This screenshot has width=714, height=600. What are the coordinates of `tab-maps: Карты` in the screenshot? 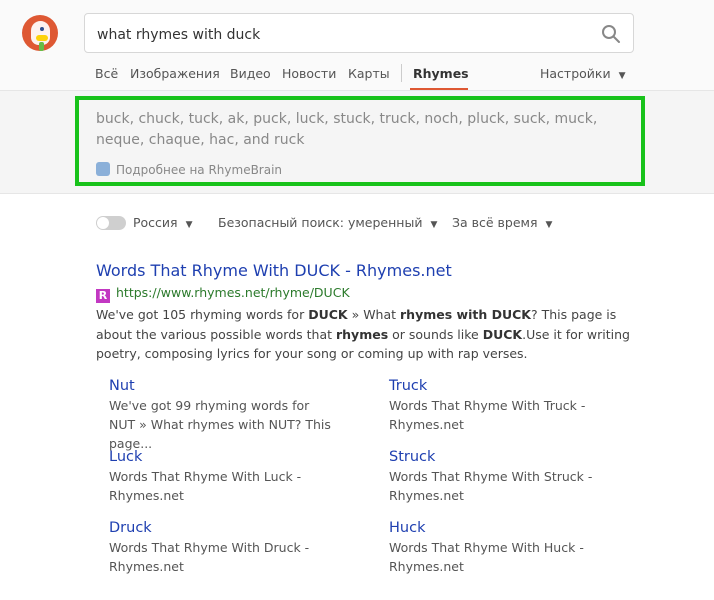 It's located at (369, 73).